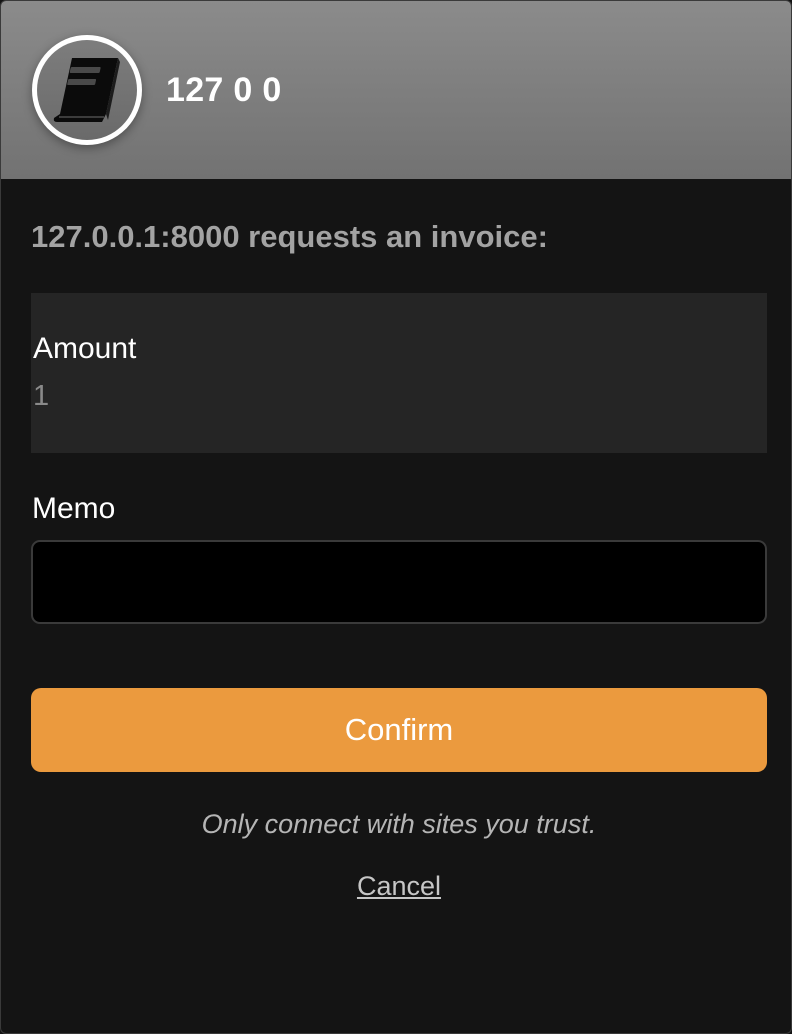  I want to click on amount-value: 1, so click(41, 396).